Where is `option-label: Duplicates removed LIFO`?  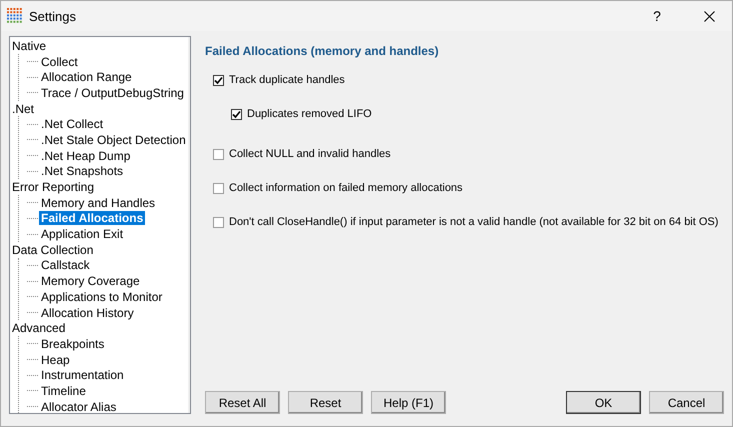 option-label: Duplicates removed LIFO is located at coordinates (309, 114).